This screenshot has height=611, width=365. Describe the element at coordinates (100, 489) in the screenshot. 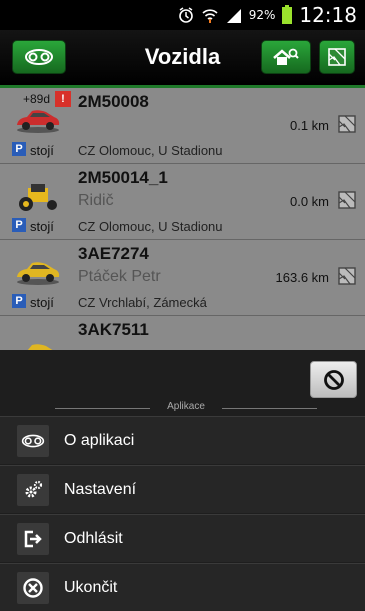

I see `menu-item-label: Nastavení` at that location.